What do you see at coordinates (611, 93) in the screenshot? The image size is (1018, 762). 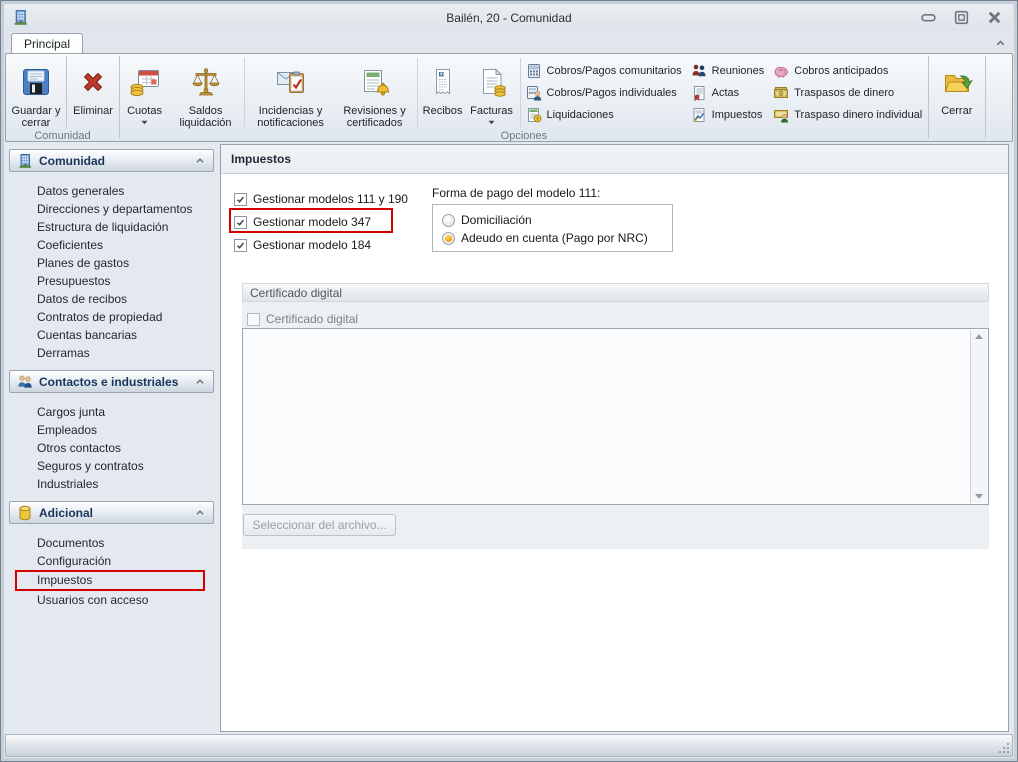 I see `option-label: Cobros/Pagos individuales` at bounding box center [611, 93].